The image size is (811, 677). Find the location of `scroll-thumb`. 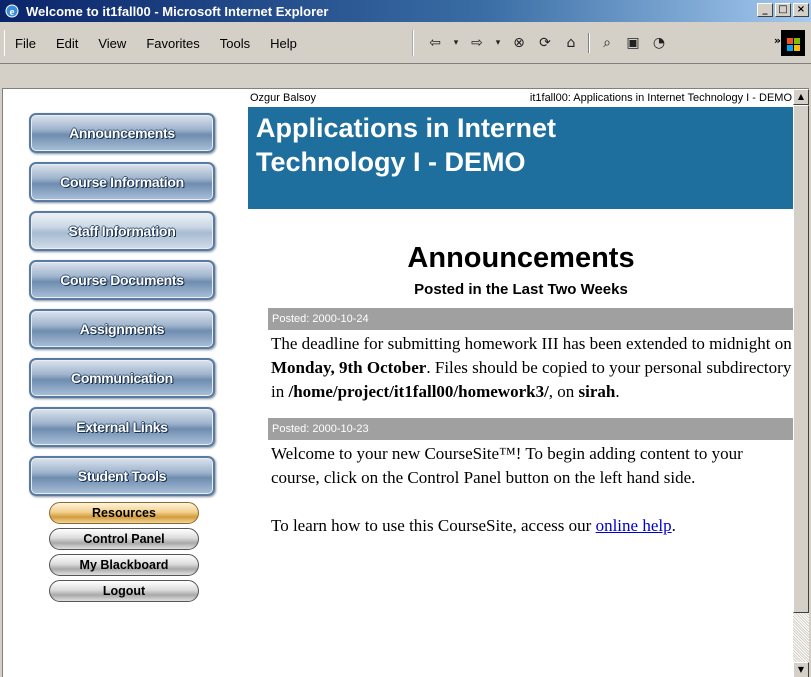

scroll-thumb is located at coordinates (801, 359).